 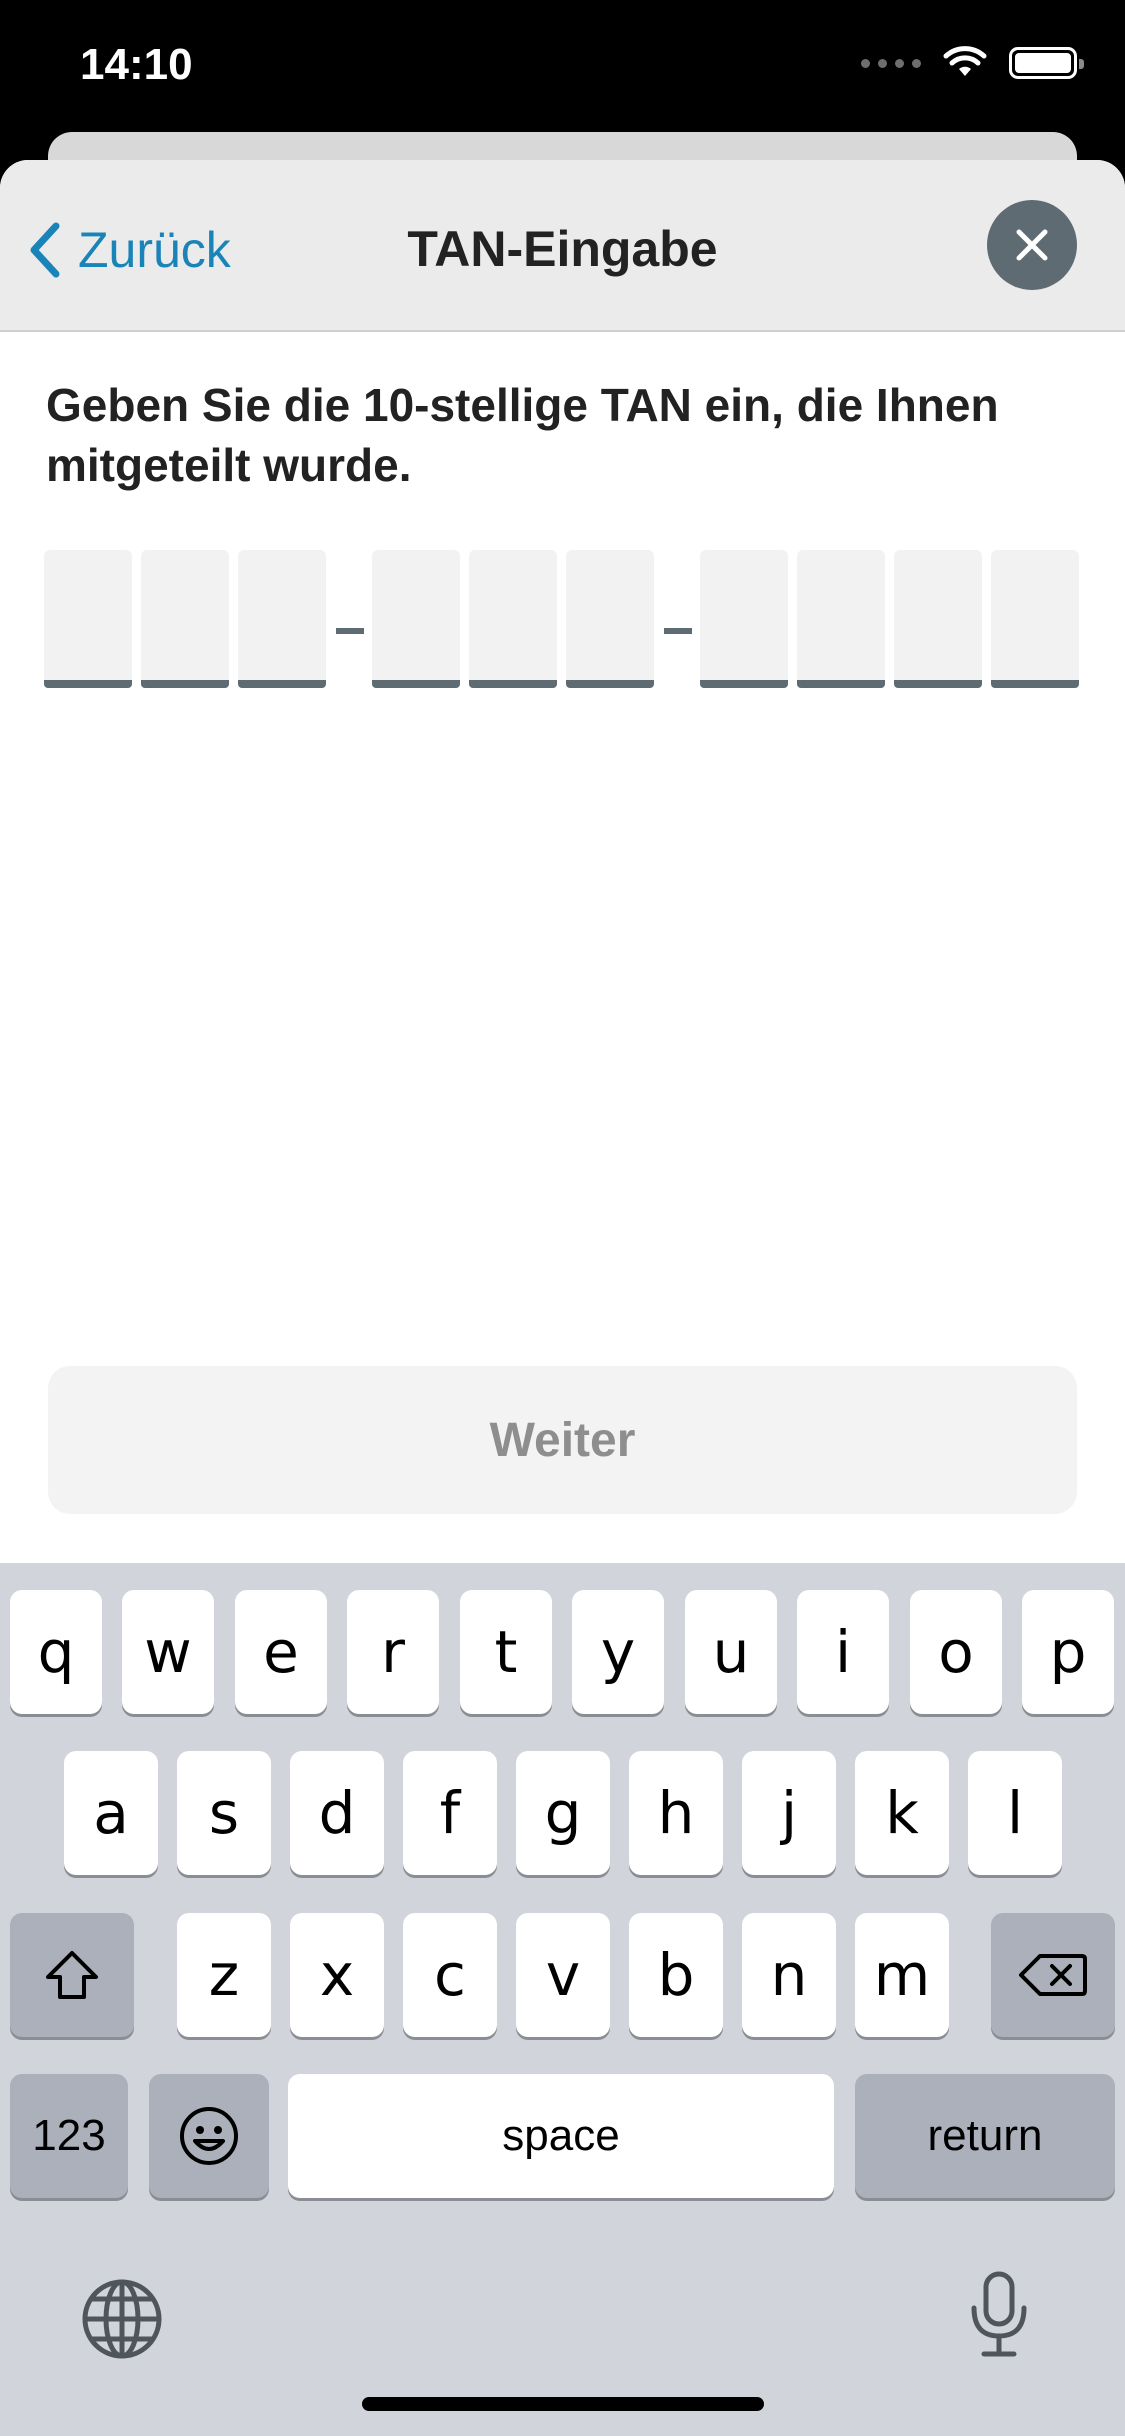 I want to click on key-z: z, so click(x=224, y=1975).